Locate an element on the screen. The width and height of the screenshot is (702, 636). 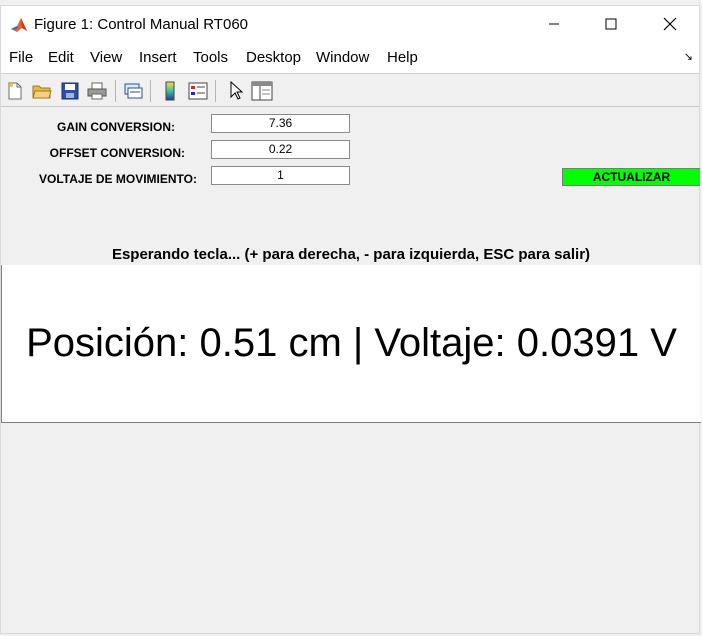
menu-tools: Tools is located at coordinates (210, 57).